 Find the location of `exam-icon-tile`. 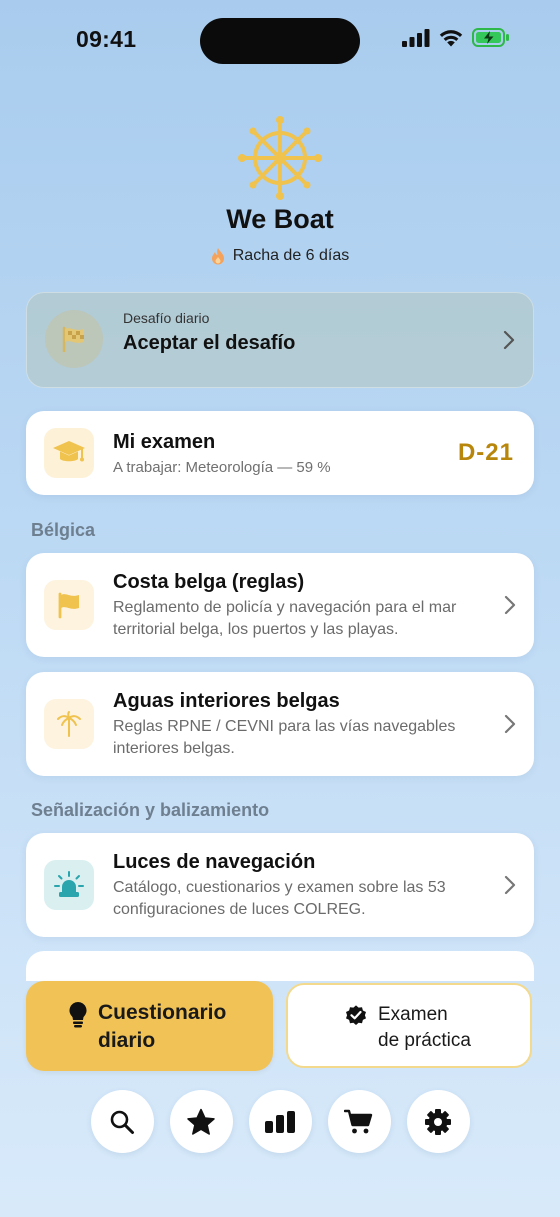

exam-icon-tile is located at coordinates (69, 453).